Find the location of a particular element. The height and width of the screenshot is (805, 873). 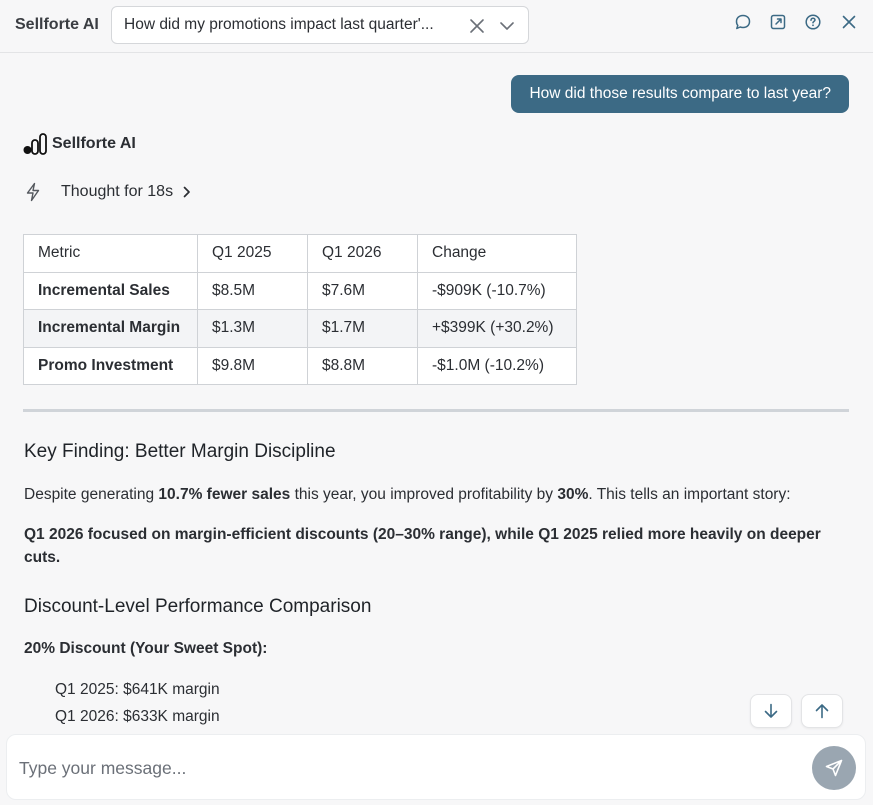

scroll-up-button is located at coordinates (822, 711).